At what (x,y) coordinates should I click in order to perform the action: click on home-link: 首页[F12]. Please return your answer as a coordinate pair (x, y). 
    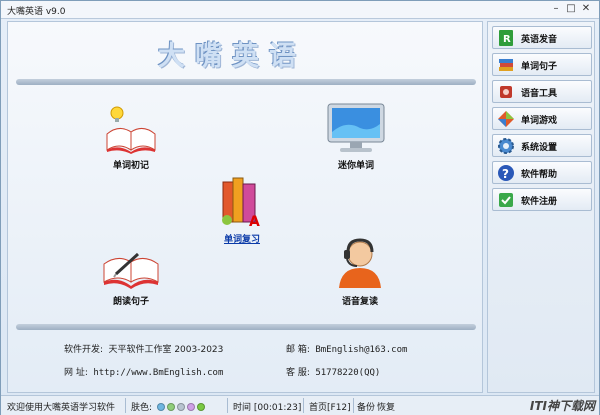
    Looking at the image, I should click on (330, 406).